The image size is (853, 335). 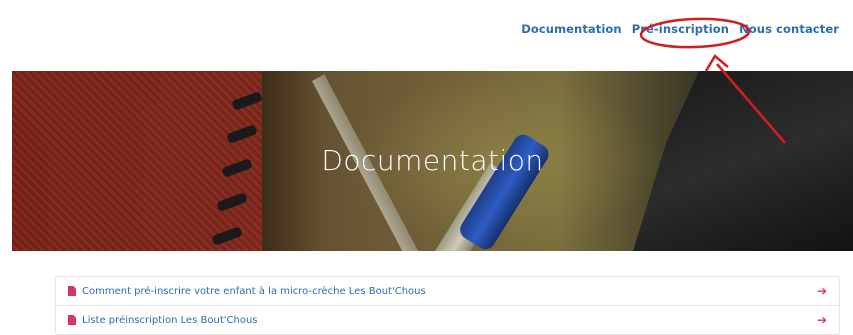 I want to click on nav-link-pre-inscription: Pré-inscription, so click(x=680, y=29).